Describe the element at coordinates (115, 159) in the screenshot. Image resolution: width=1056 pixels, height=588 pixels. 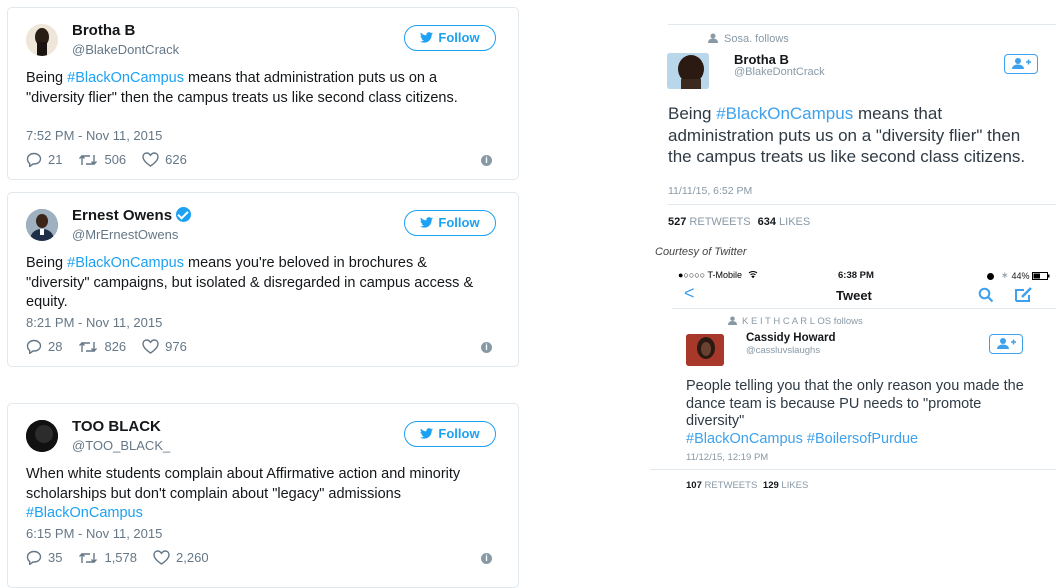
I see `retweet-count: 506` at that location.